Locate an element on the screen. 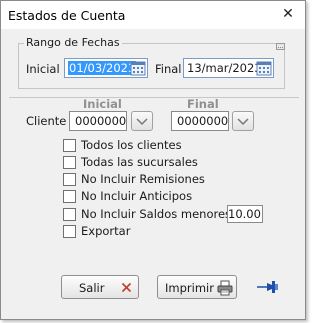 Image resolution: width=320 pixels, height=323 pixels. cliente-col-inicial: Inicial is located at coordinates (102, 104).